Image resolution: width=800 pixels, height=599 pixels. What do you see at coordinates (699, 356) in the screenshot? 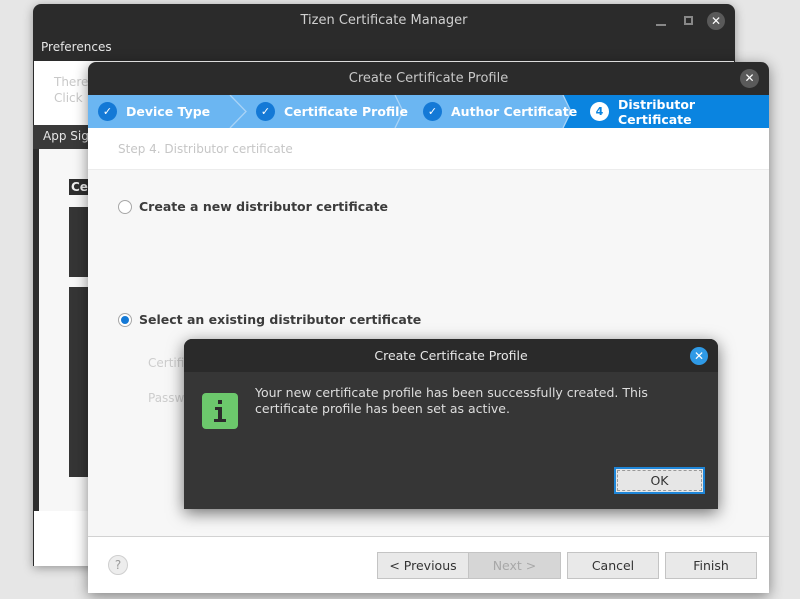
I see `close-message-button: ✕` at bounding box center [699, 356].